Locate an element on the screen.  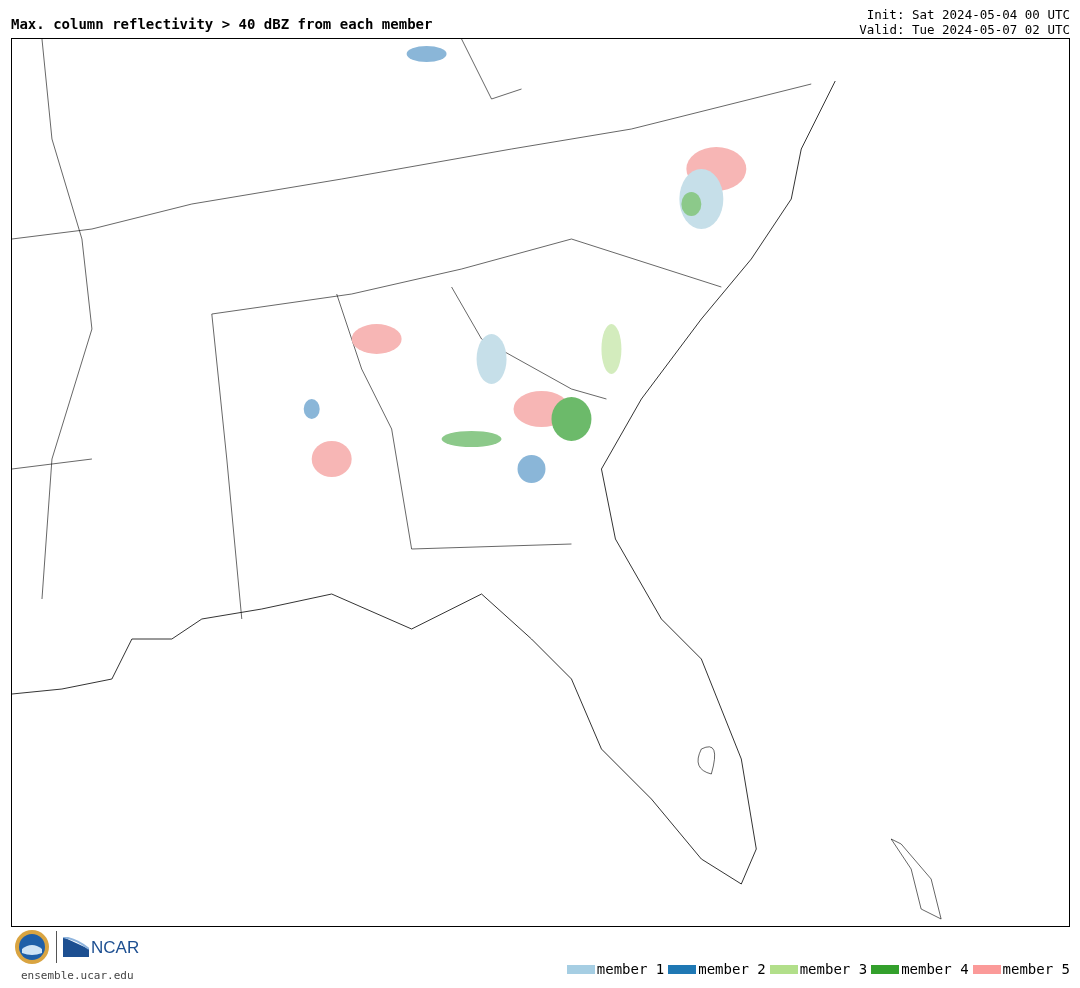
init-time: Init: Sat 2024-05-04 00 UTC is located at coordinates (967, 14).